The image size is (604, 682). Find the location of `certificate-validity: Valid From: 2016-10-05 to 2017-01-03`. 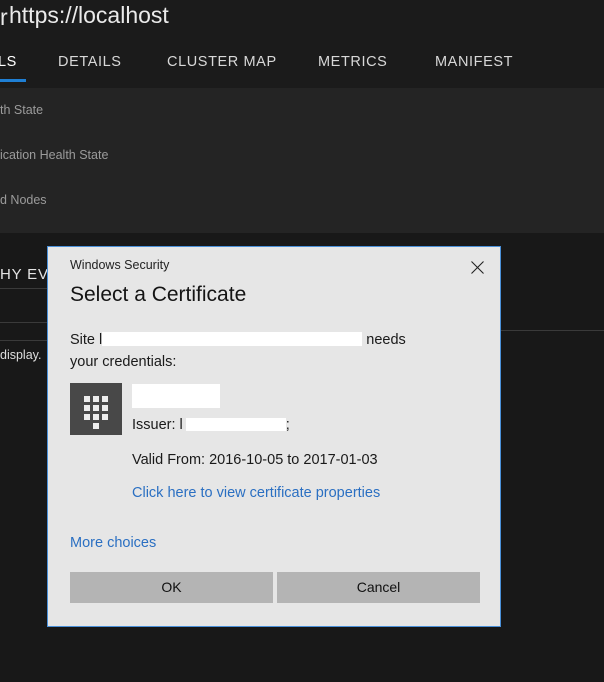

certificate-validity: Valid From: 2016-10-05 to 2017-01-03 is located at coordinates (255, 460).